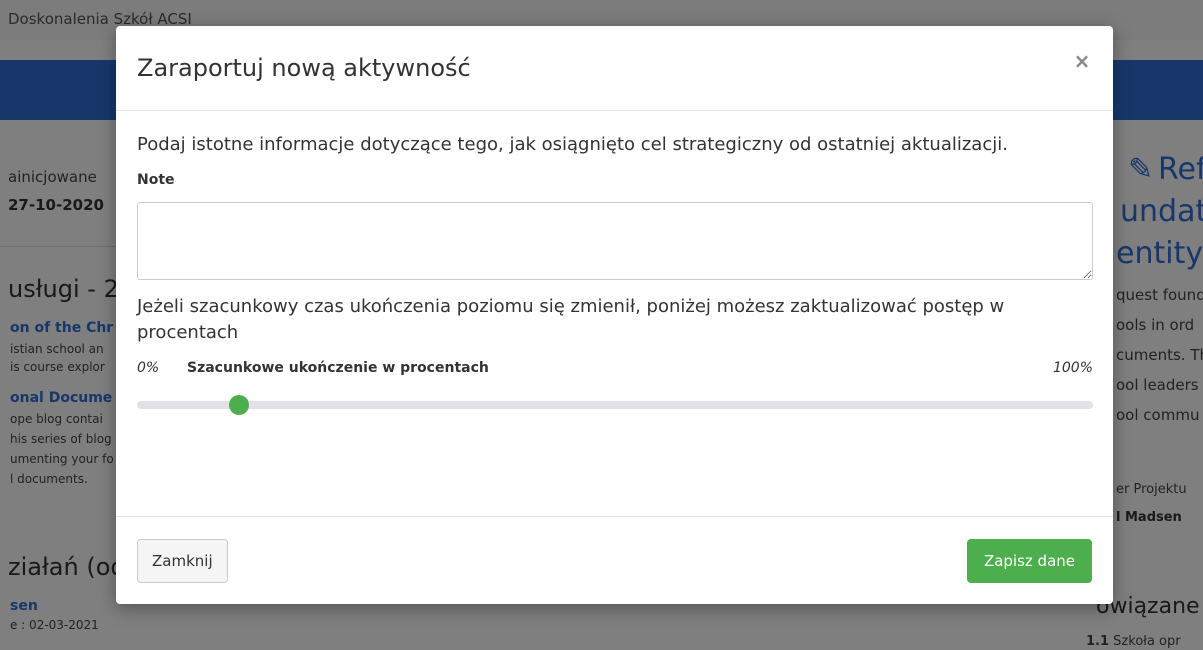 This screenshot has width=1203, height=650. What do you see at coordinates (615, 241) in the screenshot?
I see `note-textarea` at bounding box center [615, 241].